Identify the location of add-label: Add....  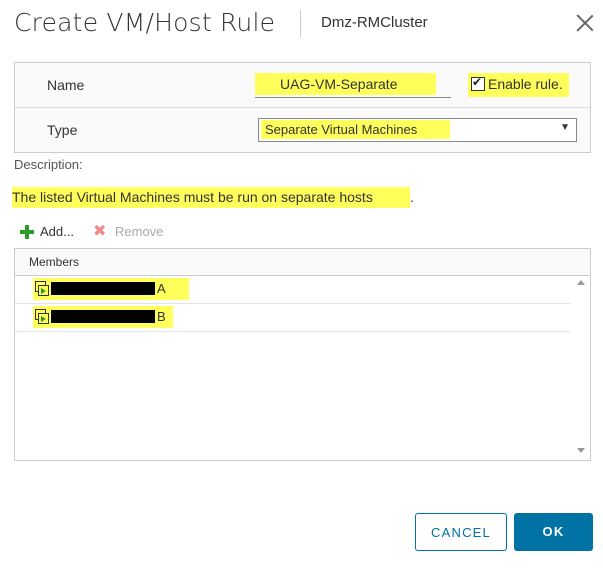
(57, 231).